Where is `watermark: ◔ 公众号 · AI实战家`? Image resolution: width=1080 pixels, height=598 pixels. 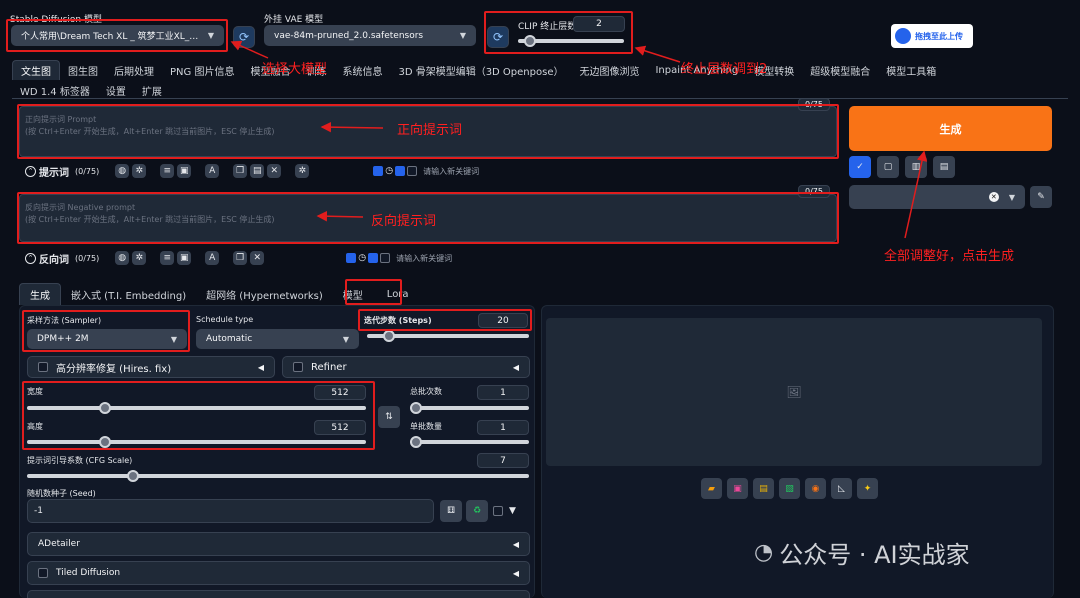
watermark: ◔ 公众号 · AI实战家 is located at coordinates (862, 552).